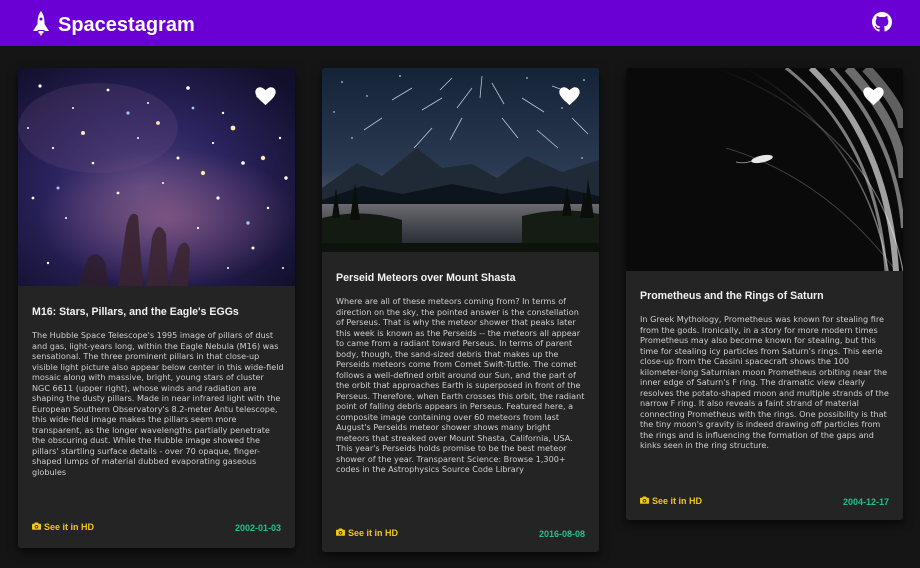 This screenshot has height=568, width=920. I want to click on post-date: 2002-01-03, so click(257, 528).